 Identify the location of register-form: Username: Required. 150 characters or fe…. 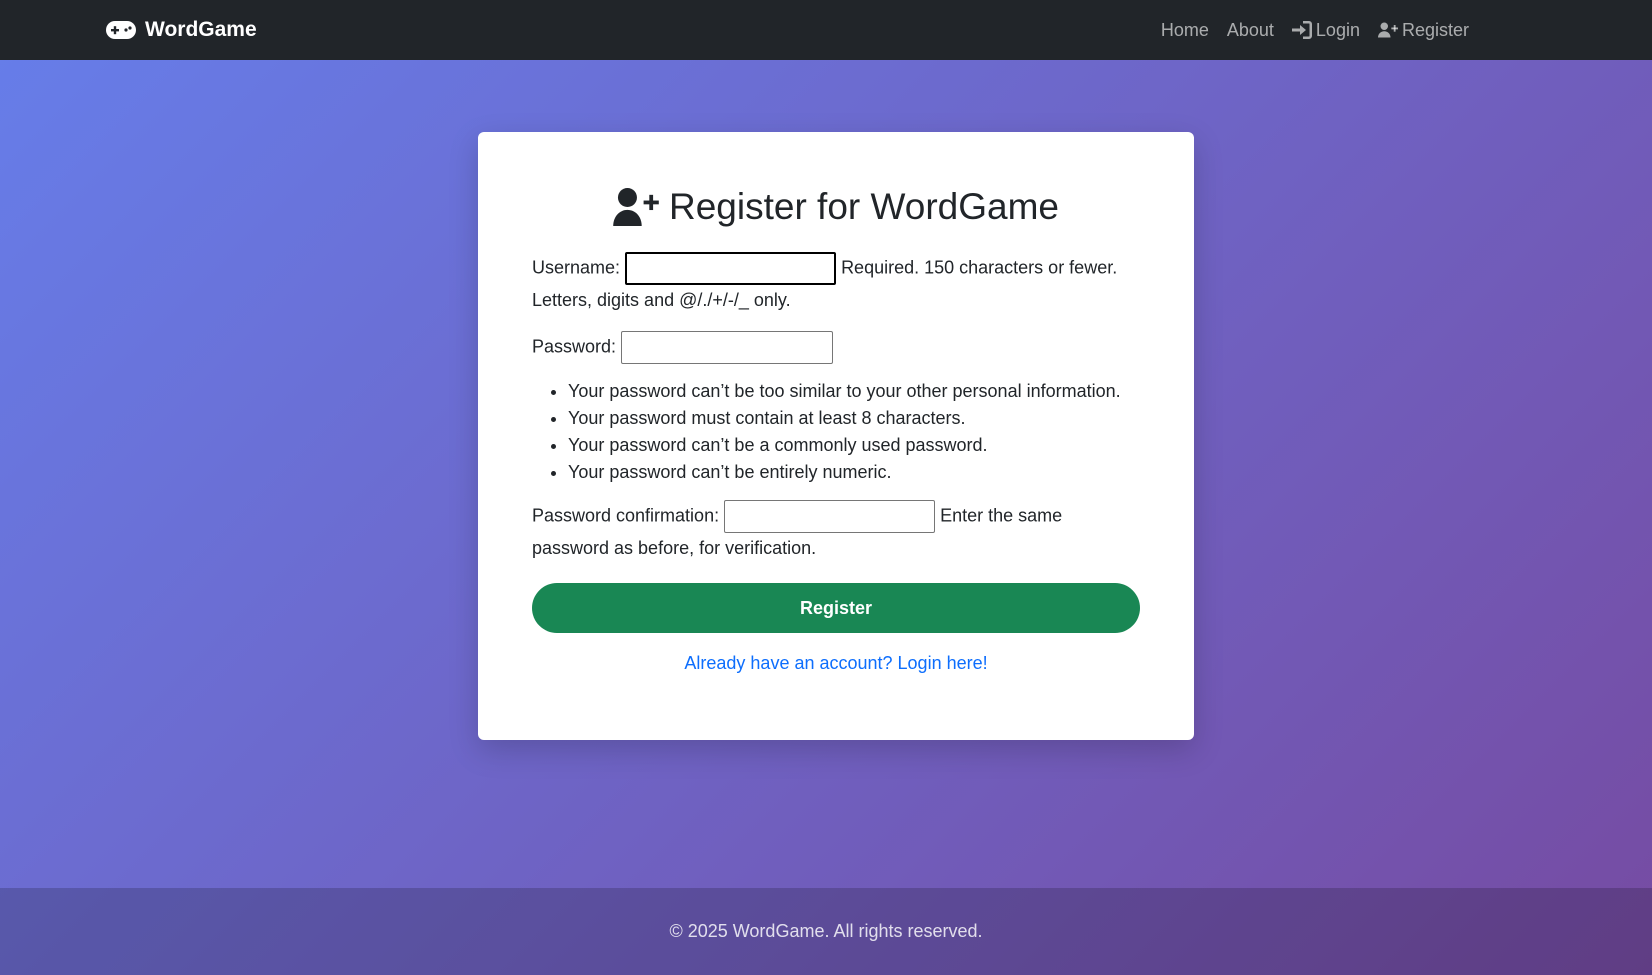
(836, 442).